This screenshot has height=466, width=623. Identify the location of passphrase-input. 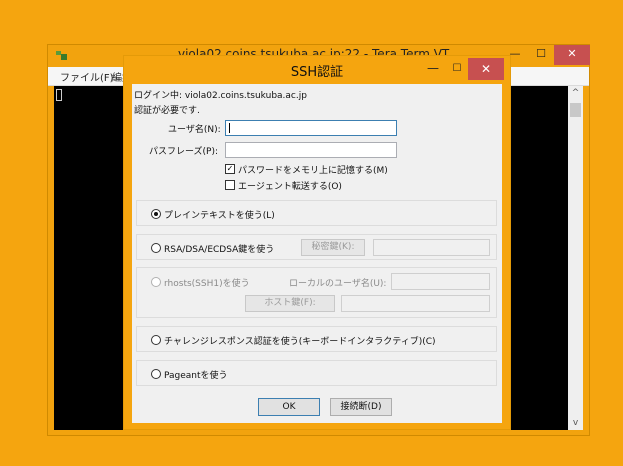
(311, 150).